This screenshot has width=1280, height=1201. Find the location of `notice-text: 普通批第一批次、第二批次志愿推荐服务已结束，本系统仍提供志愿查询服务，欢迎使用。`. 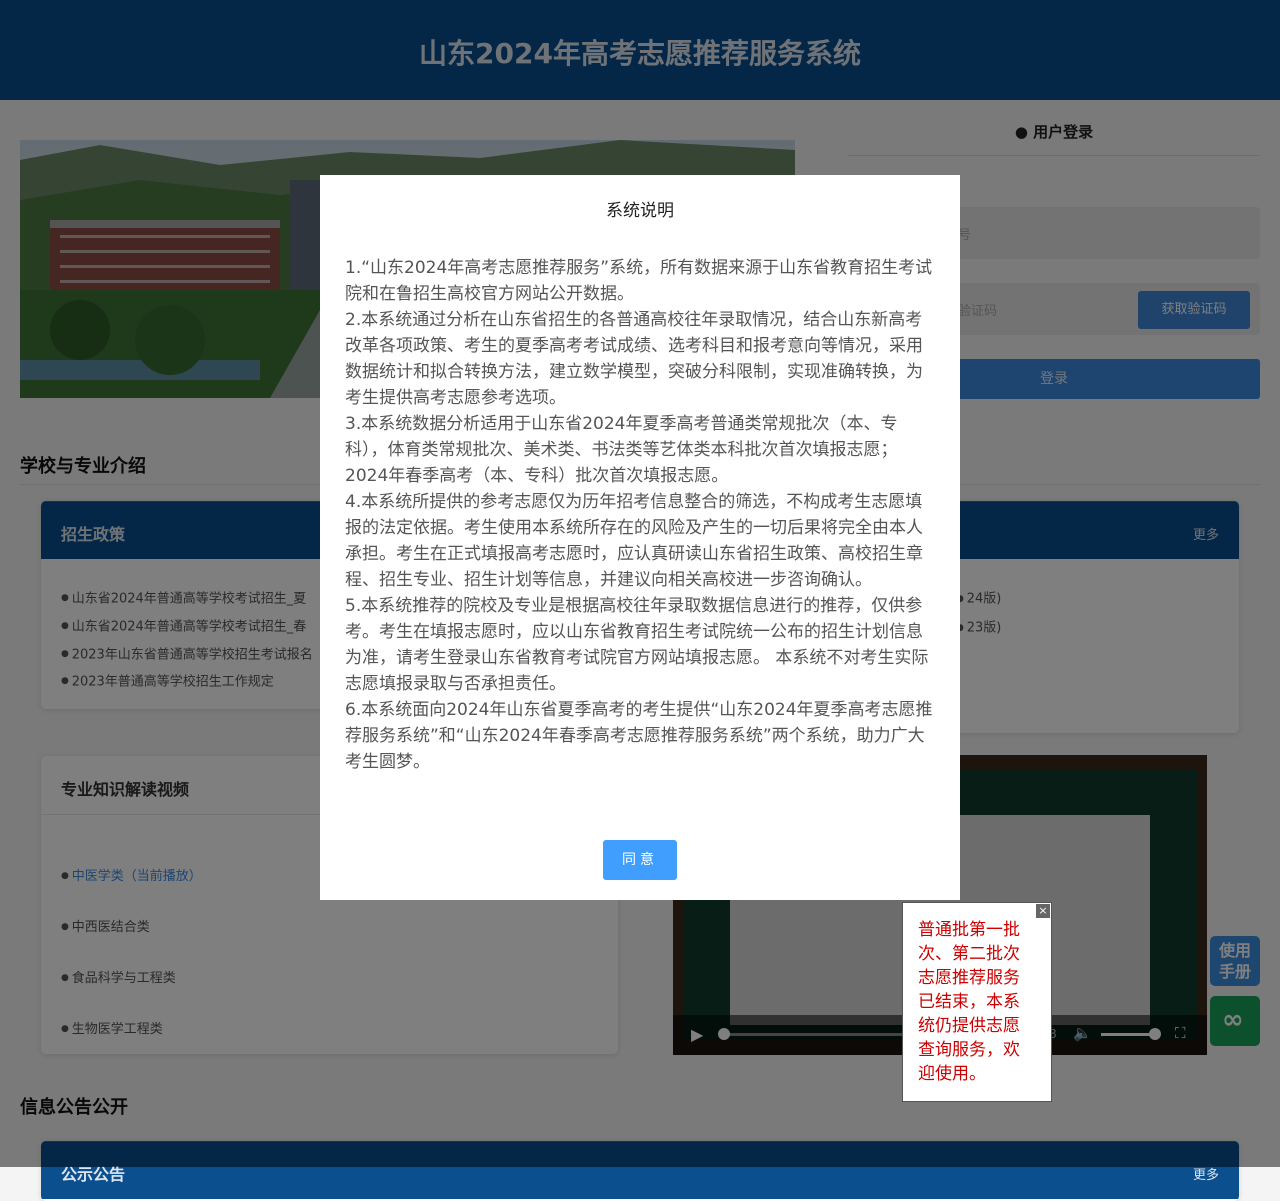

notice-text: 普通批第一批次、第二批次志愿推荐服务已结束，本系统仍提供志愿查询服务，欢迎使用。 is located at coordinates (969, 1002).